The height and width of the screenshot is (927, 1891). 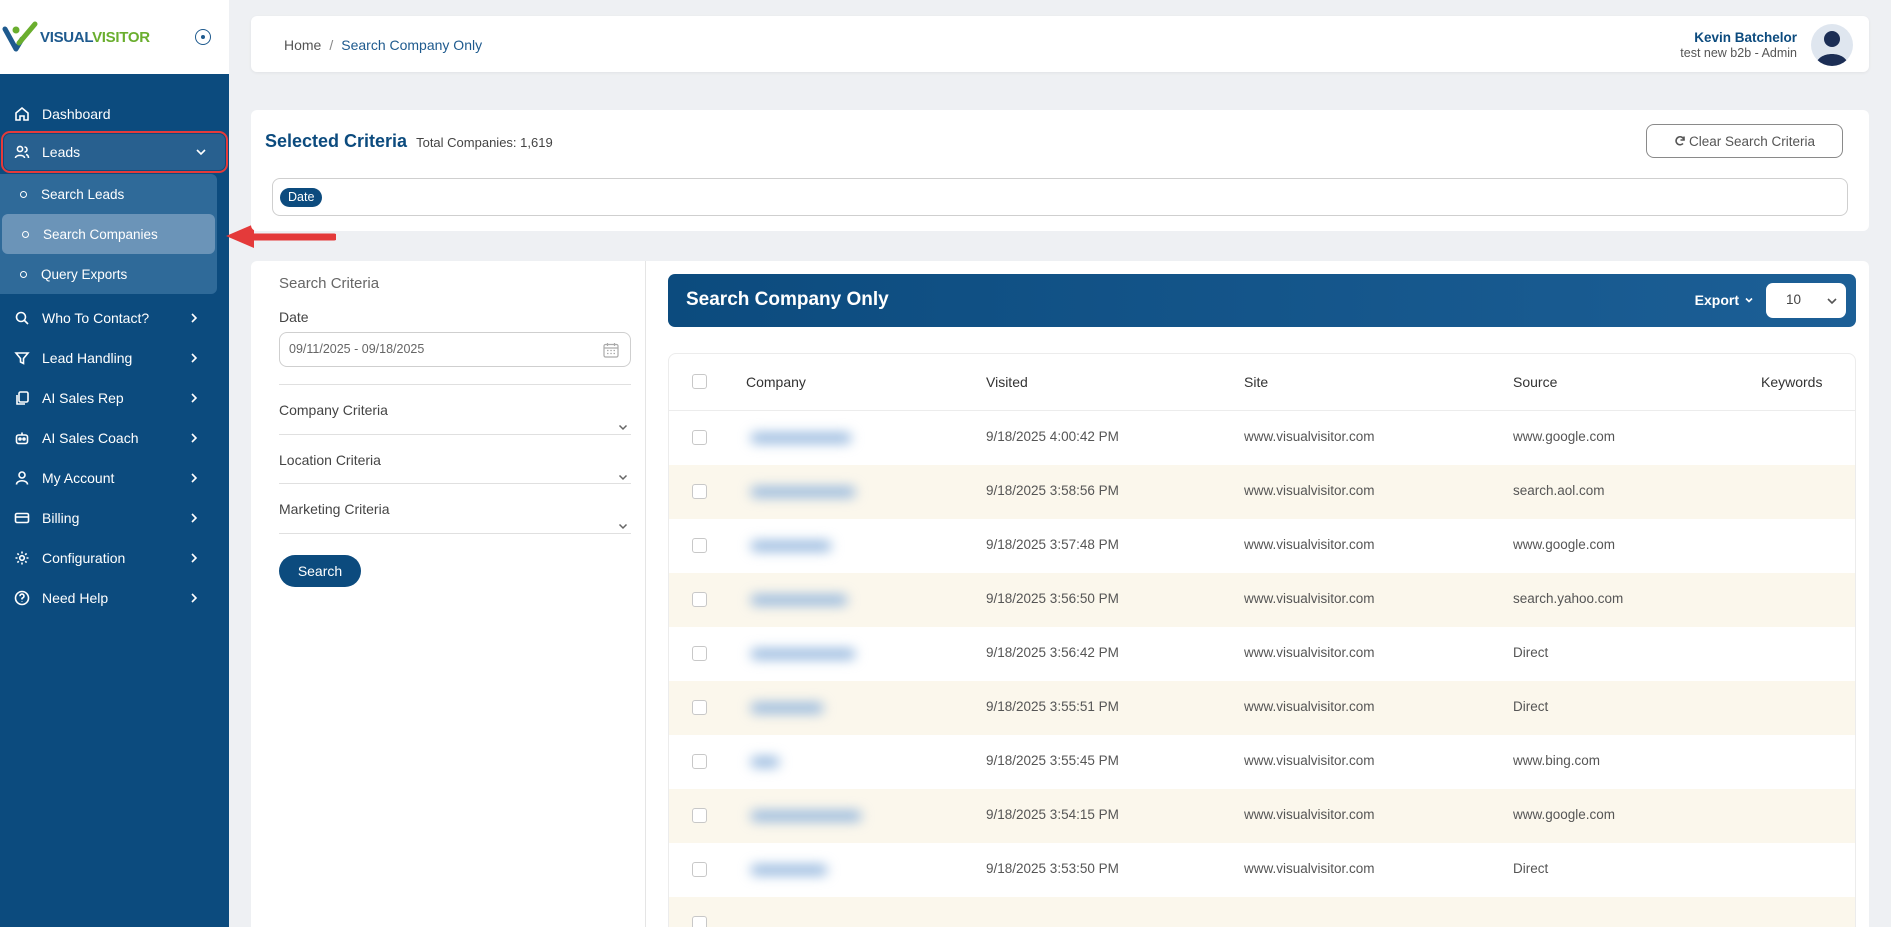 I want to click on sidebar-subitem-search-leads: Search Leads, so click(x=108, y=194).